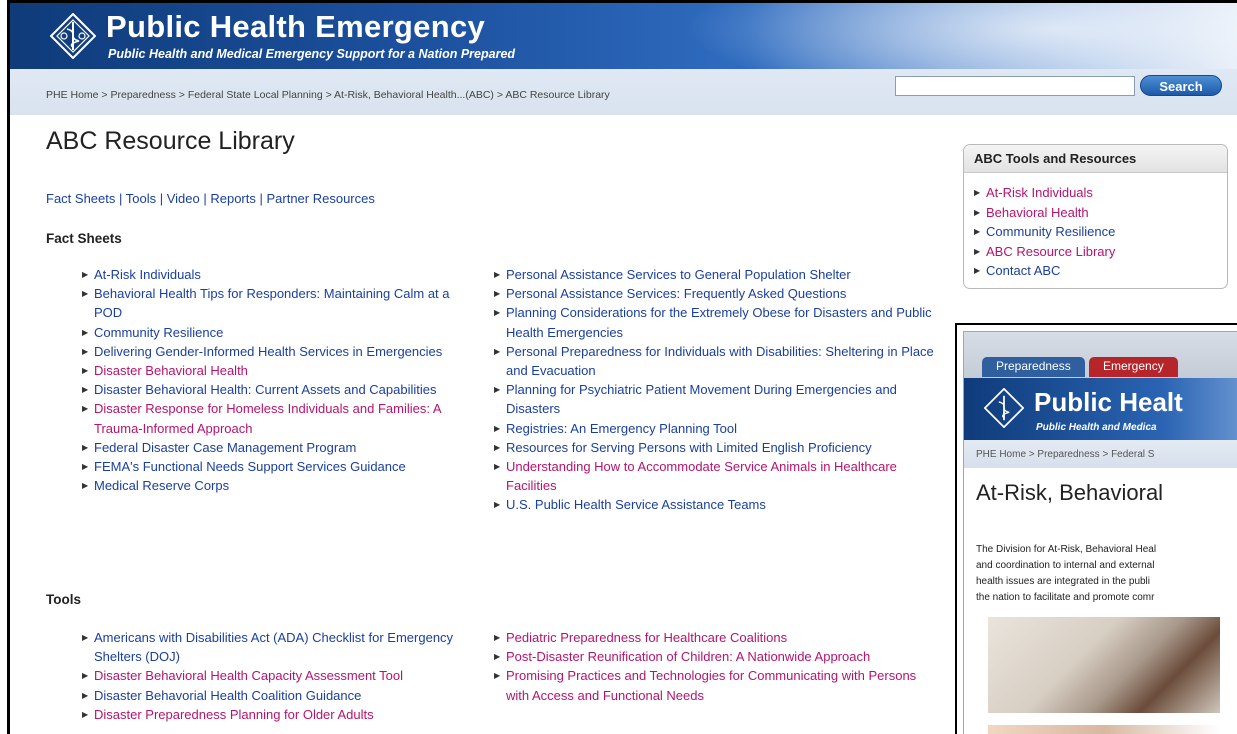  Describe the element at coordinates (1100, 213) in the screenshot. I see `link-list-item: Behavioral Health` at that location.